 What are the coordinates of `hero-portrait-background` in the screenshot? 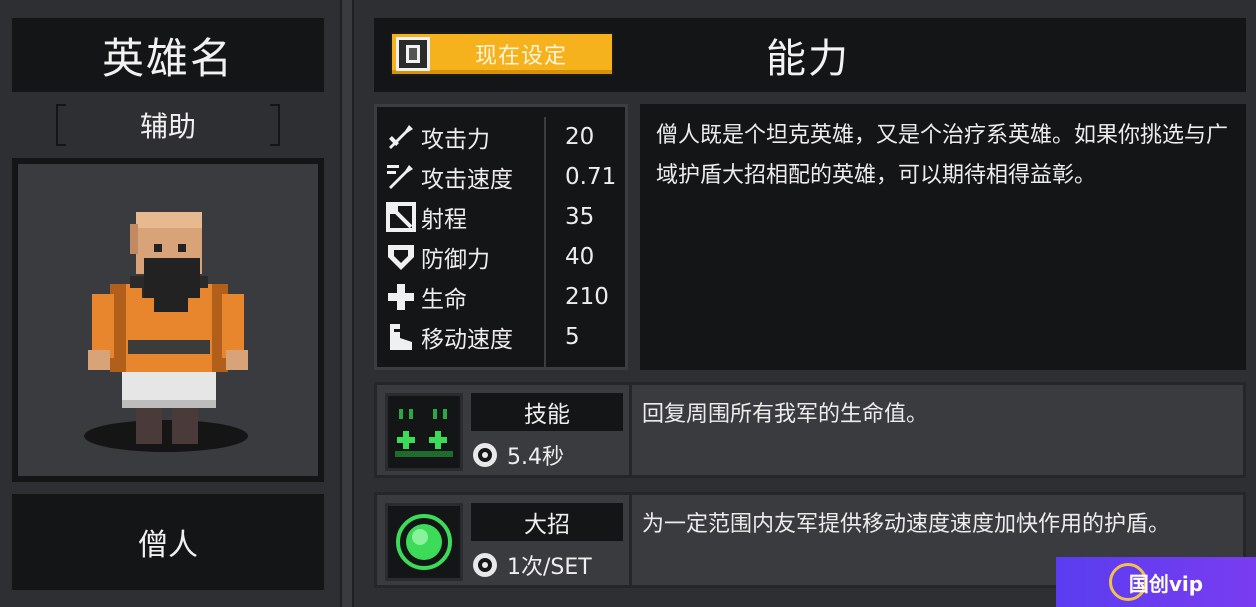 It's located at (168, 320).